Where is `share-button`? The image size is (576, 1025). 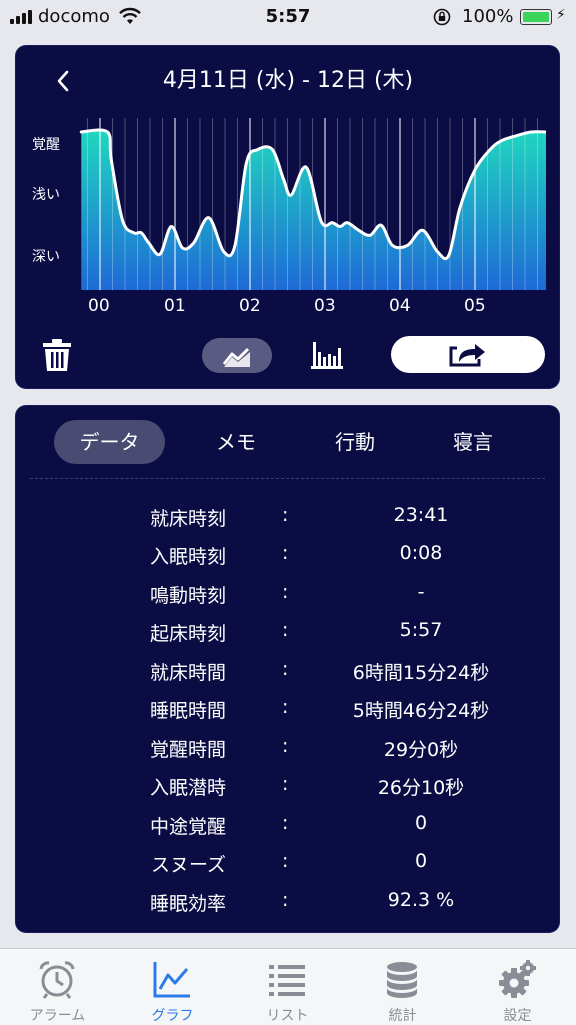
share-button is located at coordinates (468, 354).